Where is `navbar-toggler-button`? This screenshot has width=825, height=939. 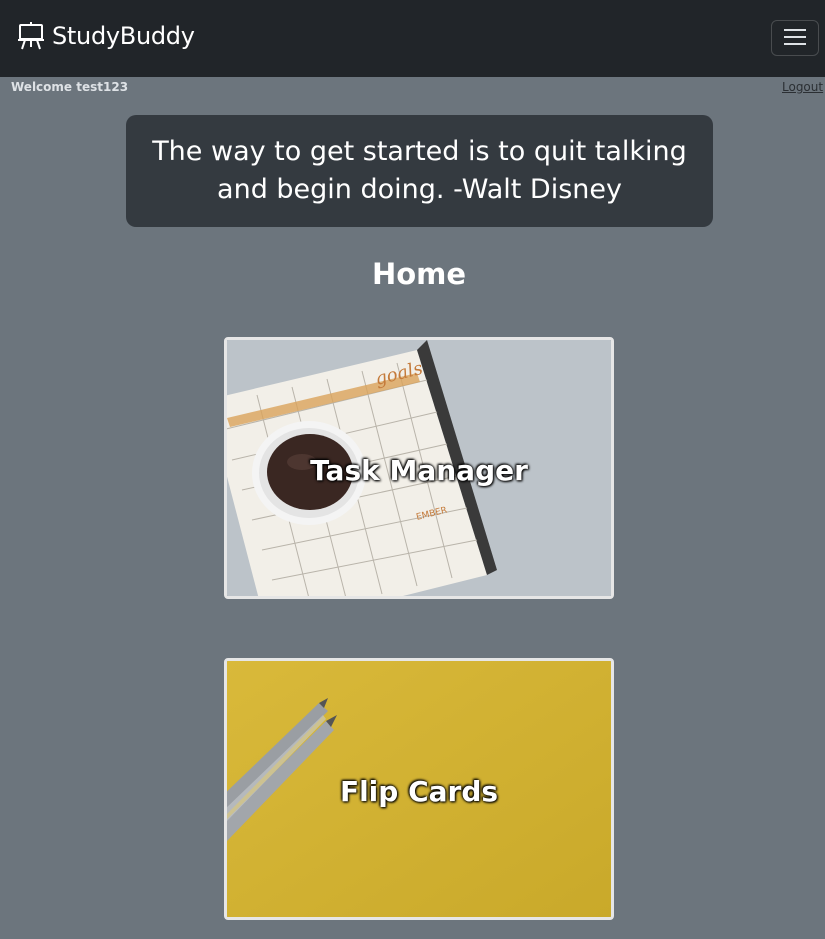
navbar-toggler-button is located at coordinates (795, 38).